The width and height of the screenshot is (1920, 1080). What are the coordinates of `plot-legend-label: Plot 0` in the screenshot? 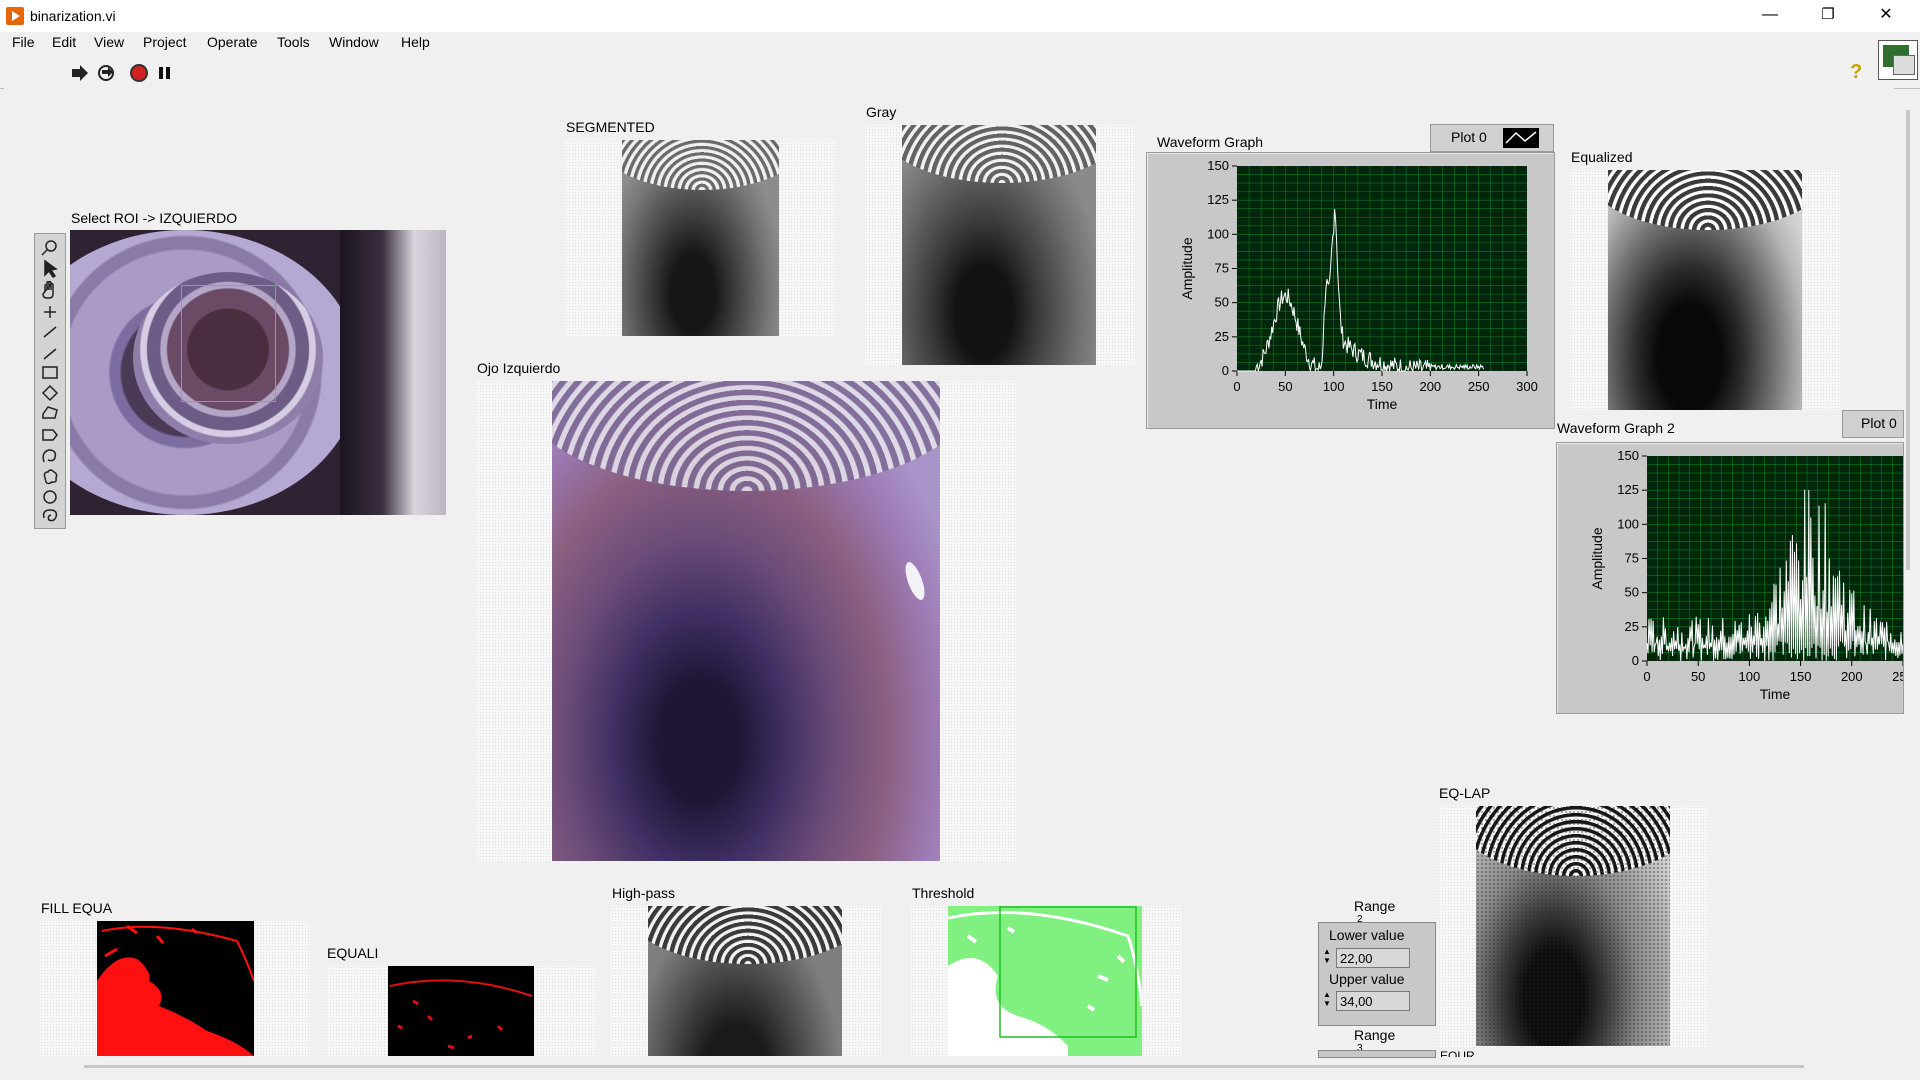 It's located at (1469, 137).